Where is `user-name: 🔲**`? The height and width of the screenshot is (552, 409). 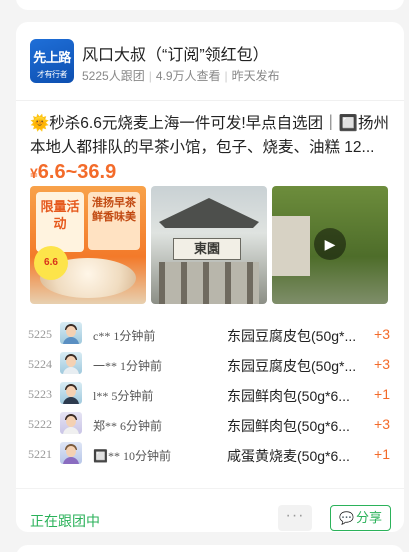
user-name: 🔲** is located at coordinates (106, 456).